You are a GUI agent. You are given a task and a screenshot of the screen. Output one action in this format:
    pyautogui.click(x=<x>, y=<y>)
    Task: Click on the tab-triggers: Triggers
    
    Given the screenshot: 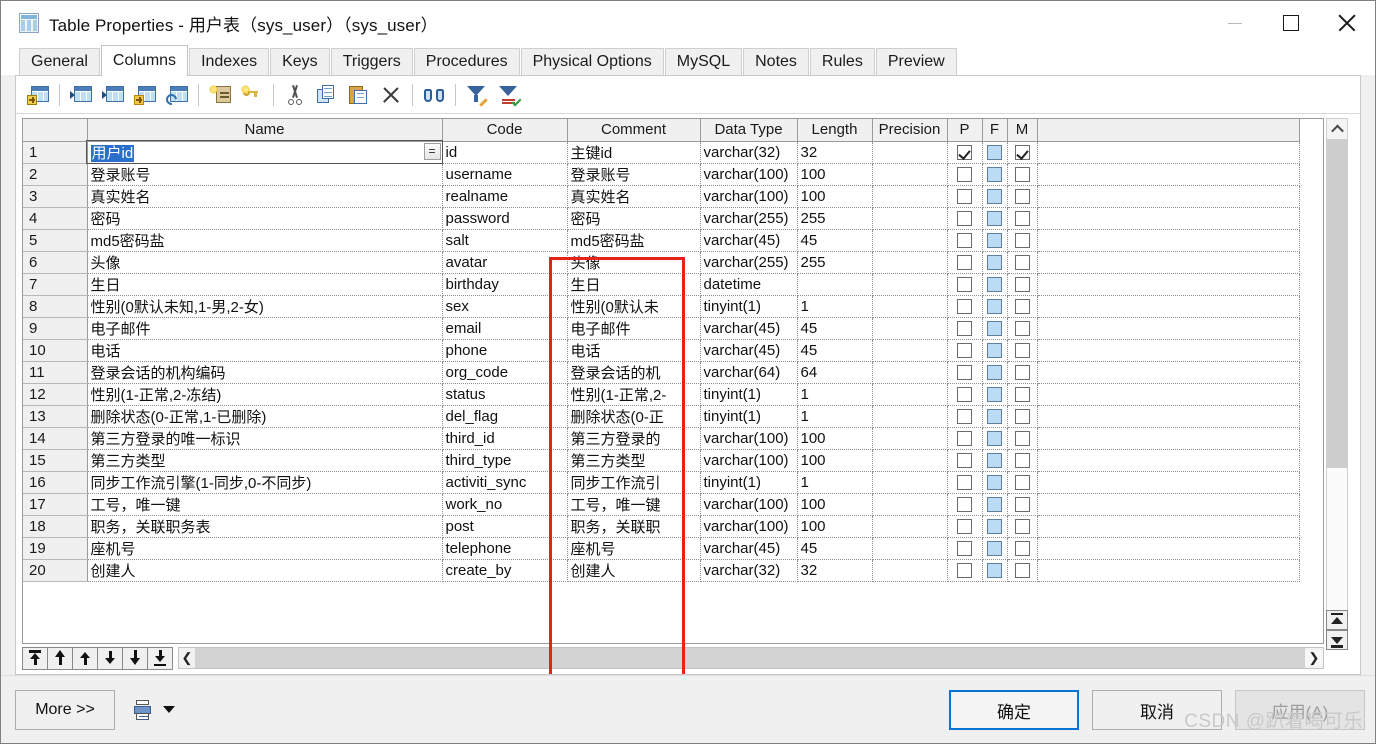 What is the action you would take?
    pyautogui.click(x=371, y=61)
    